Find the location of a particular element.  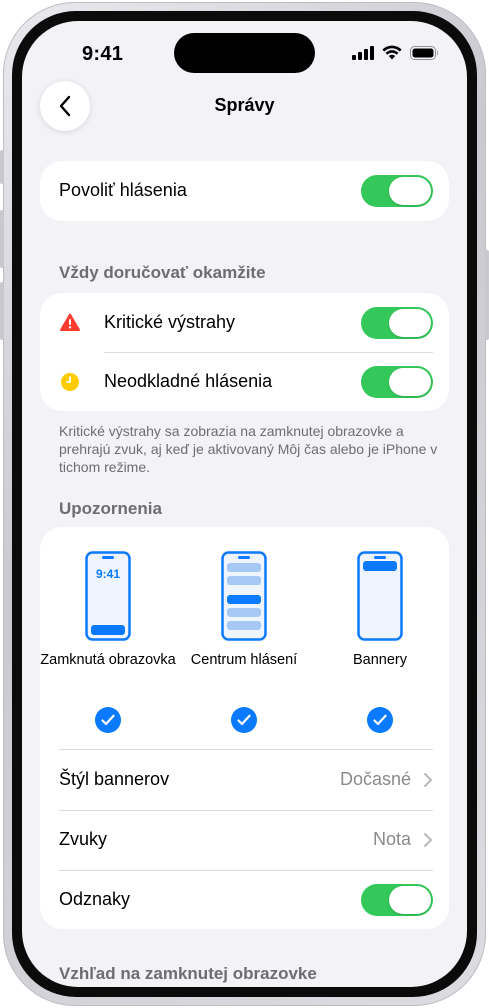

volume-down-button is located at coordinates (2, 311).